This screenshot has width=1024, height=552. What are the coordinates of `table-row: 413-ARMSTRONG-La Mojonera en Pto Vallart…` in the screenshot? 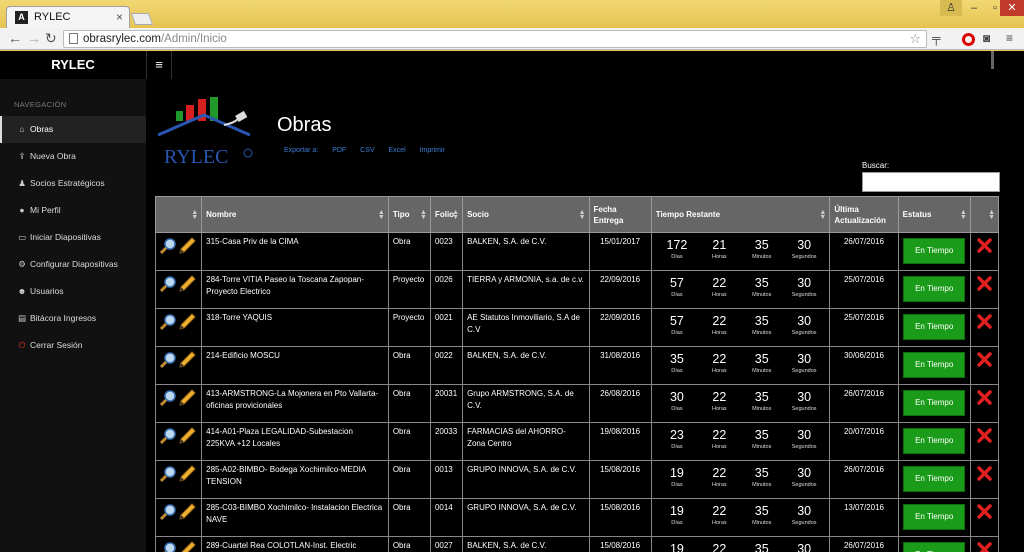 It's located at (577, 403).